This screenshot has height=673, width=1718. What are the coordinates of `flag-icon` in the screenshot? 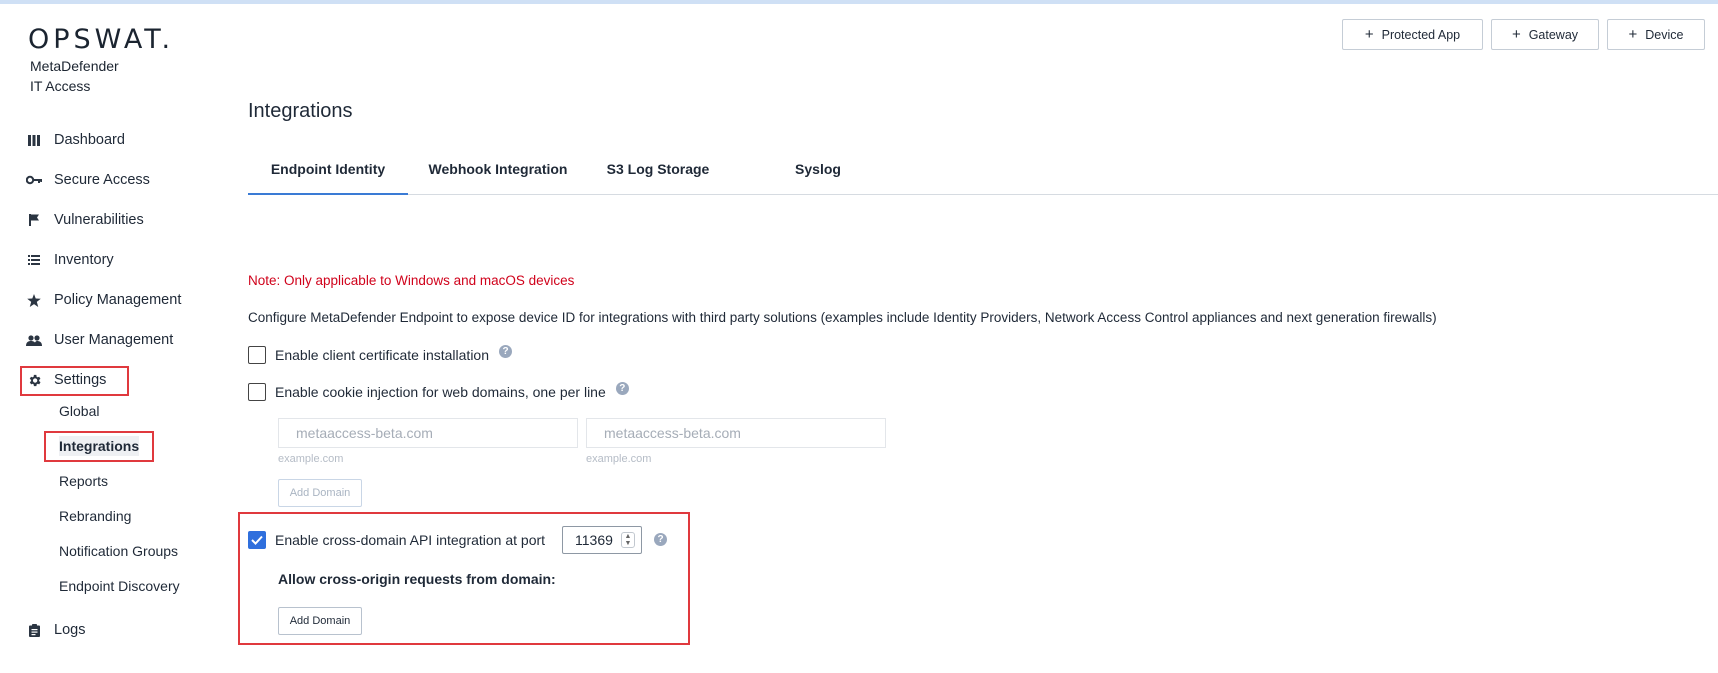 It's located at (34, 220).